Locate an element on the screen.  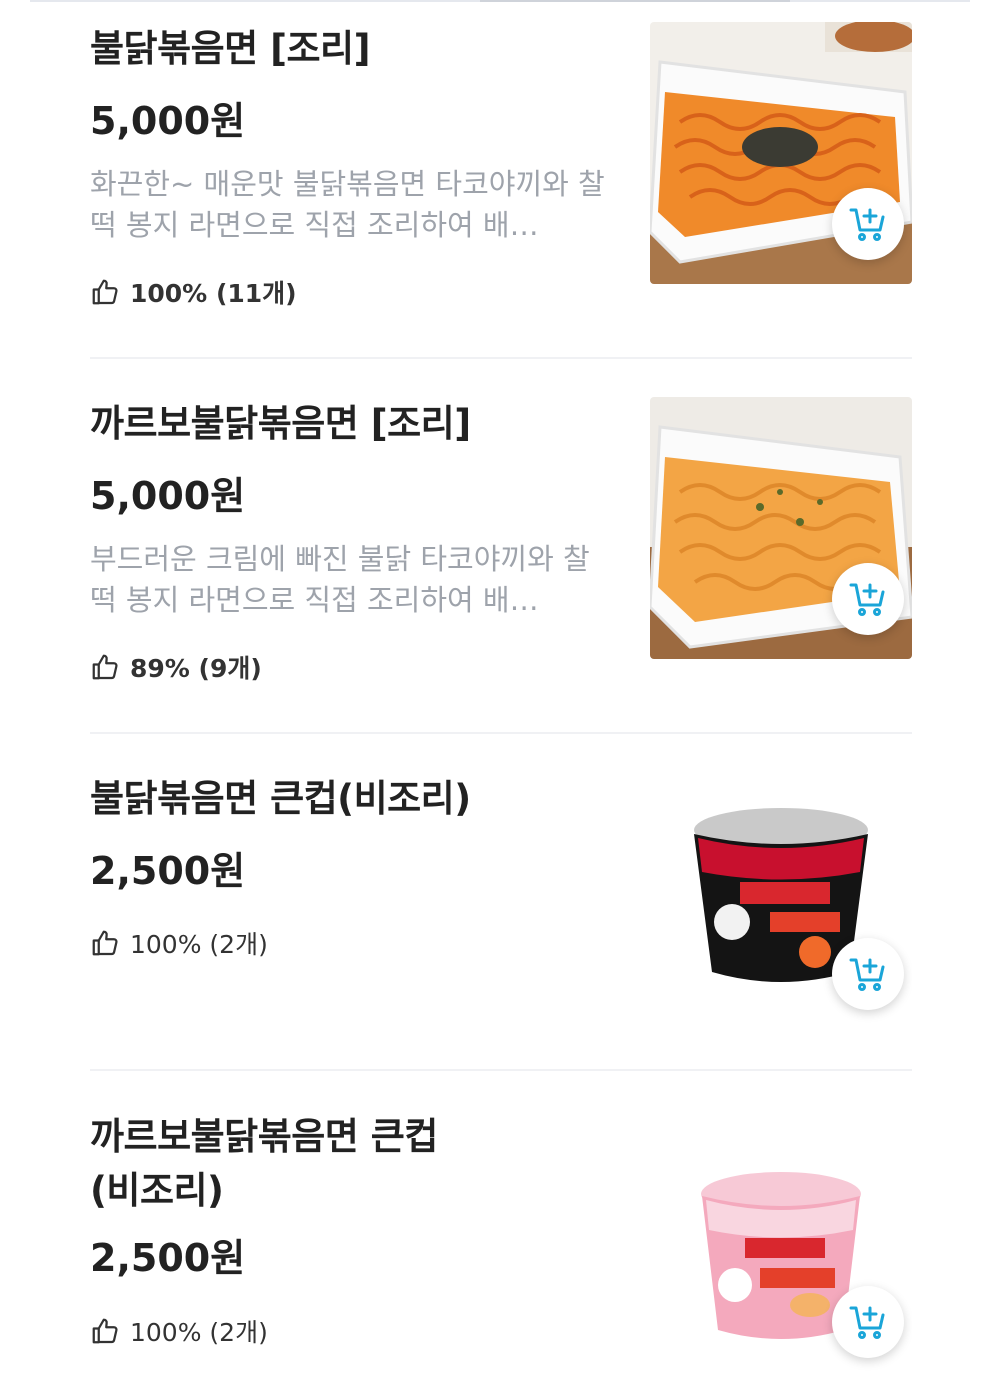
rating-text: 89% (9개) is located at coordinates (196, 668).